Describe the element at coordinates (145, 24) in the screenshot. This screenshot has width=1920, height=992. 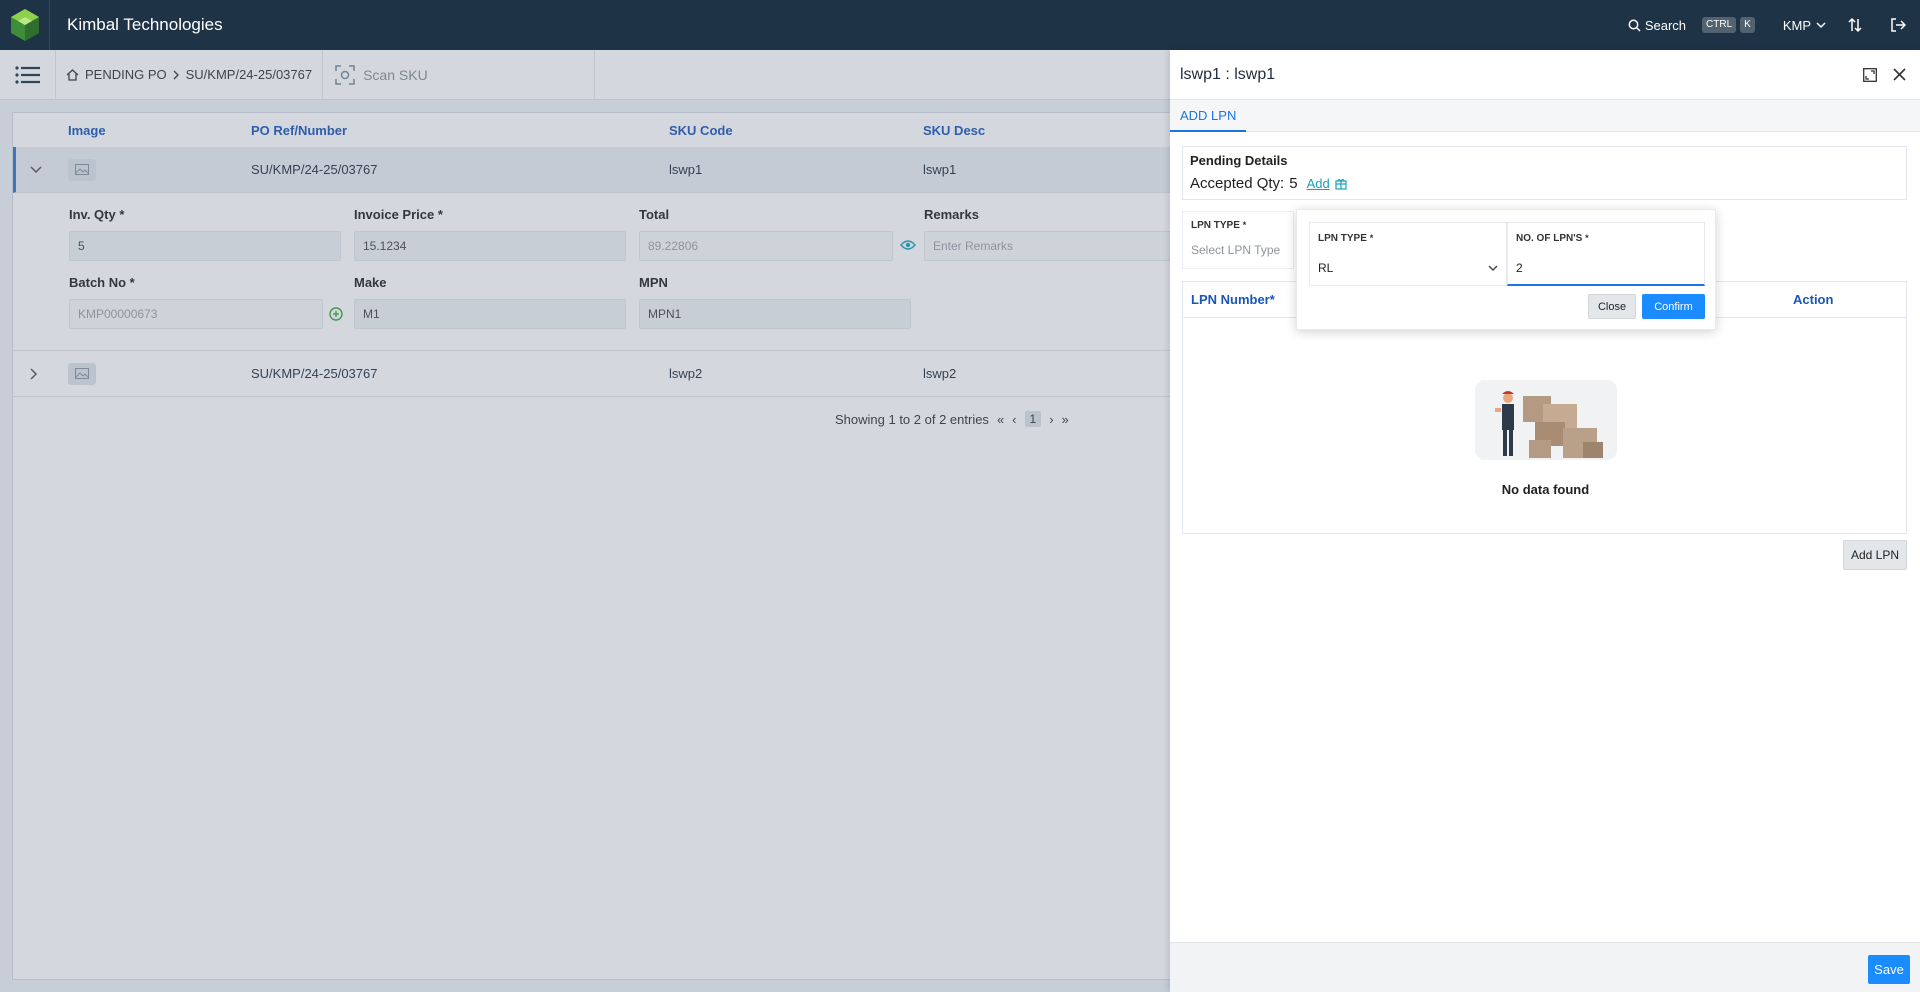
I see `brand-name: Kimbal Technologies` at that location.